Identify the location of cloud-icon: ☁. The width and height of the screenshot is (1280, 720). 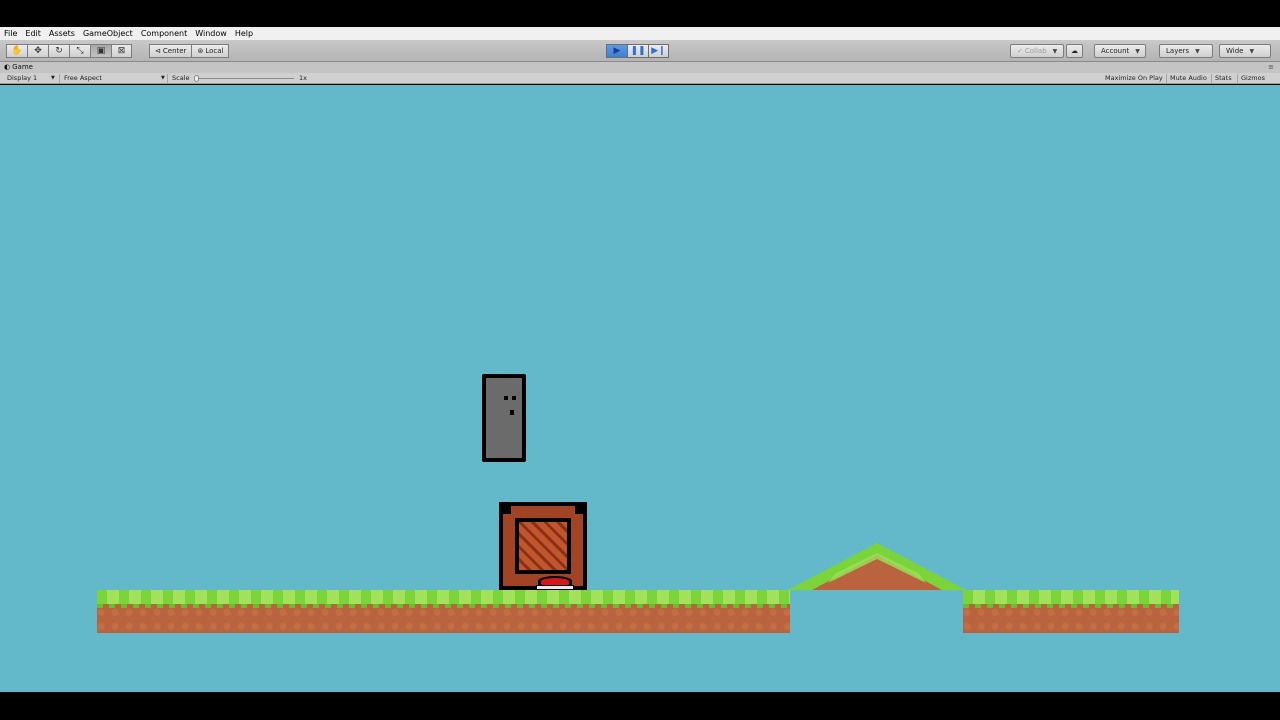
(1074, 51).